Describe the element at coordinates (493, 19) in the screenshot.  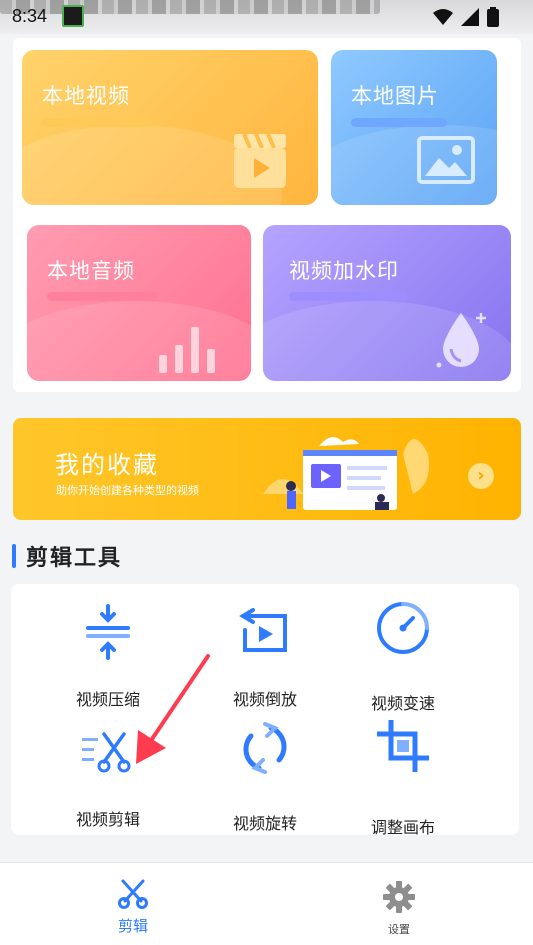
I see `battery-icon` at that location.